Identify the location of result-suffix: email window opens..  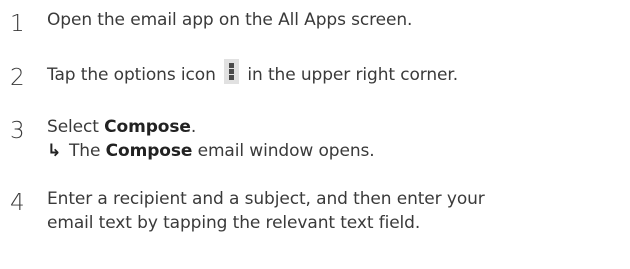
(283, 151).